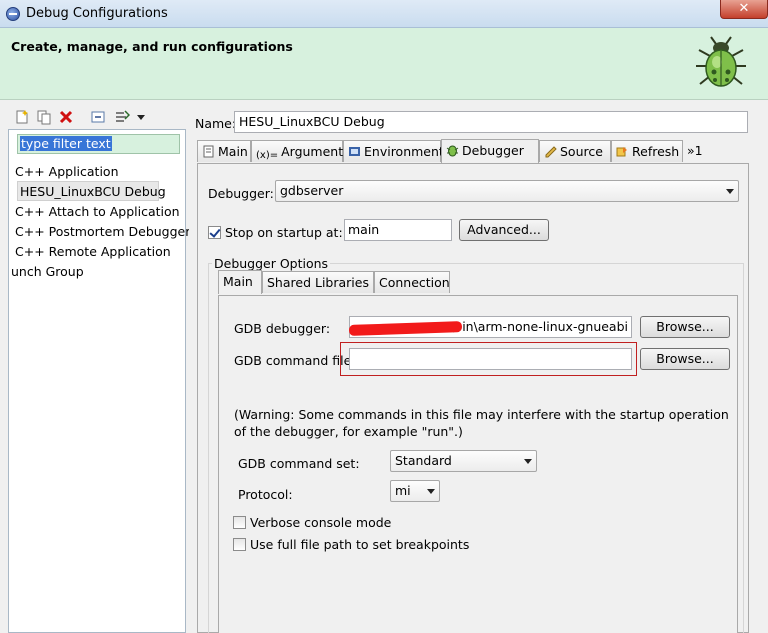 Image resolution: width=768 pixels, height=633 pixels. What do you see at coordinates (299, 463) in the screenshot?
I see `gdb-command-set-label: GDB command set:` at bounding box center [299, 463].